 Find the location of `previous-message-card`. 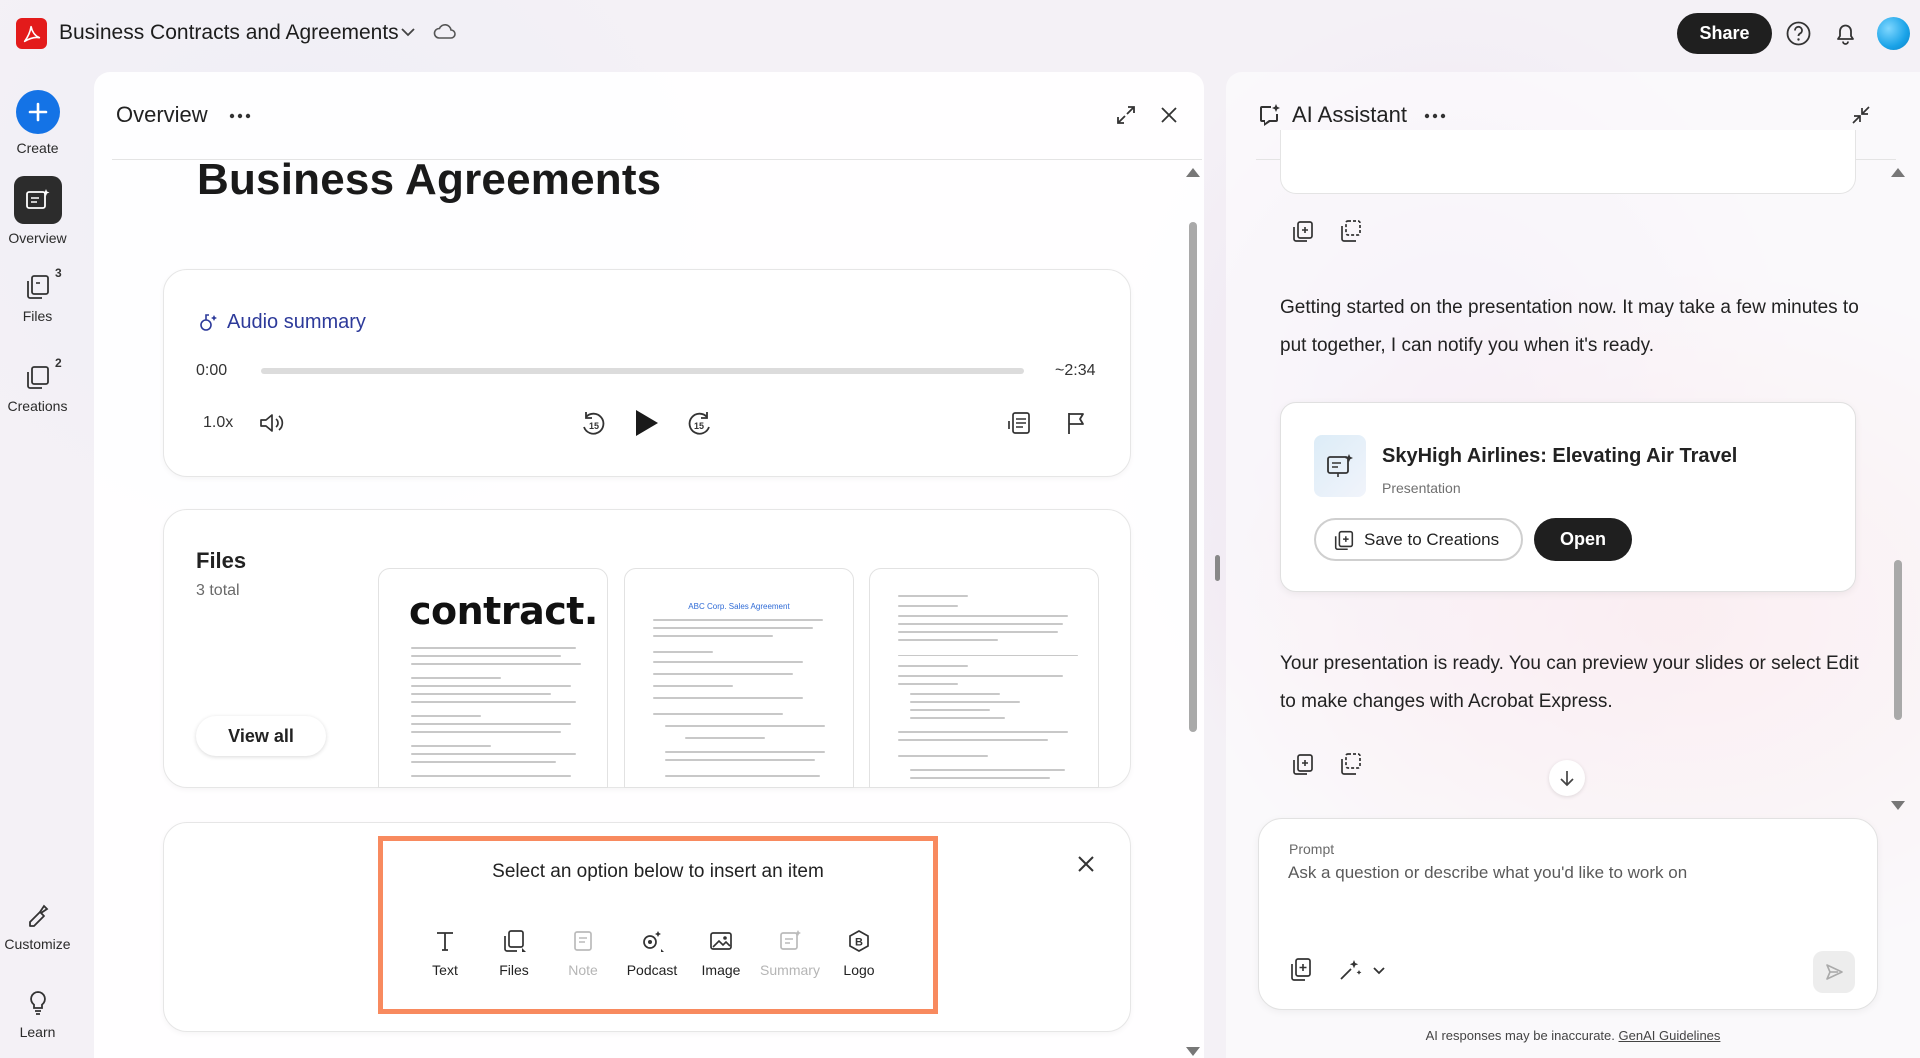

previous-message-card is located at coordinates (1568, 162).